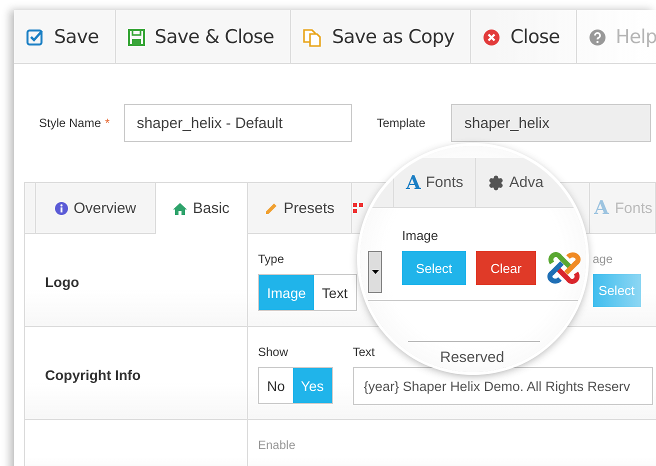  What do you see at coordinates (74, 123) in the screenshot?
I see `field-label: Style Name *` at bounding box center [74, 123].